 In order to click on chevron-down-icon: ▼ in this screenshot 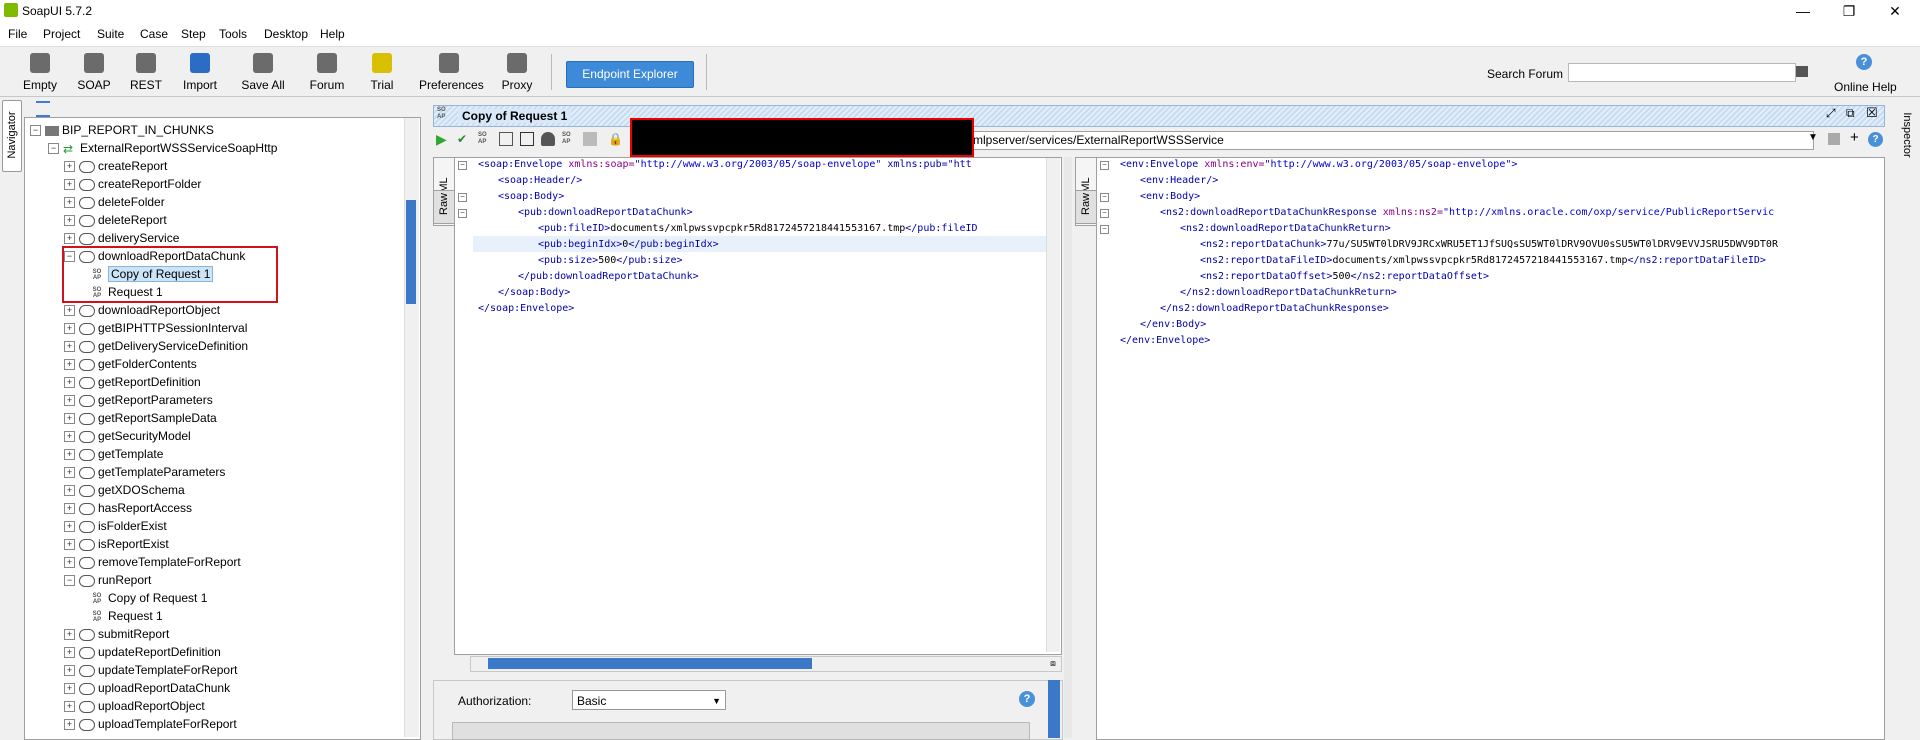, I will do `click(1813, 137)`.